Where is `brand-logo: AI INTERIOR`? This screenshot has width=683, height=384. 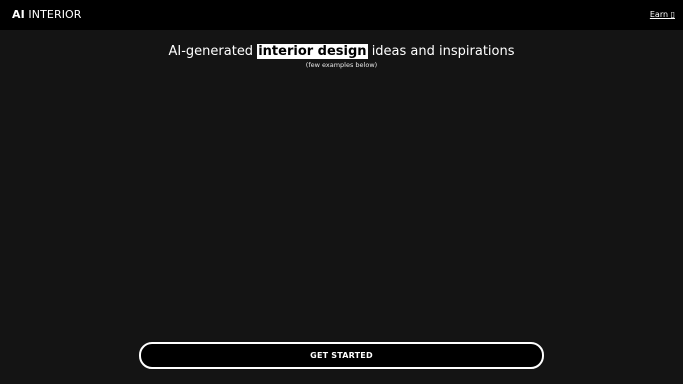 brand-logo: AI INTERIOR is located at coordinates (47, 15).